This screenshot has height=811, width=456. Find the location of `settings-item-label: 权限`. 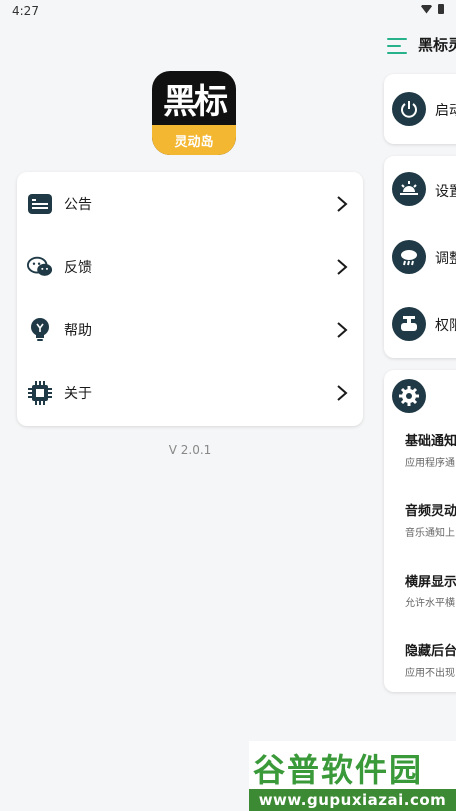

settings-item-label: 权限 is located at coordinates (445, 325).